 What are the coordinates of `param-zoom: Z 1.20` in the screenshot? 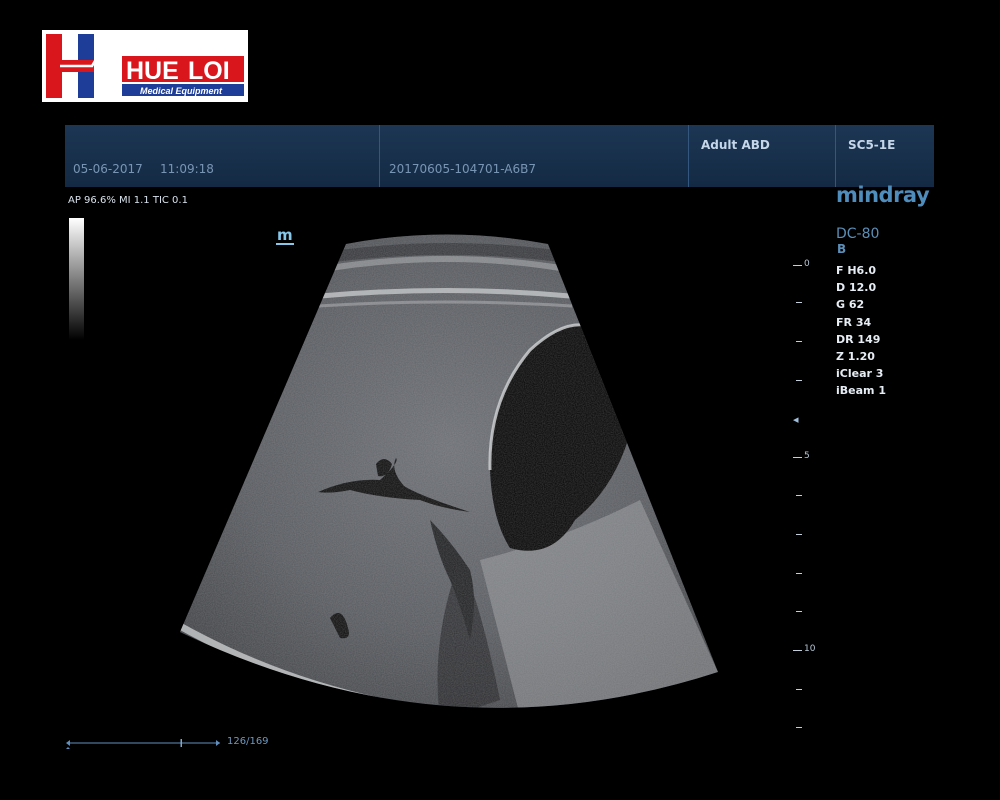 It's located at (855, 356).